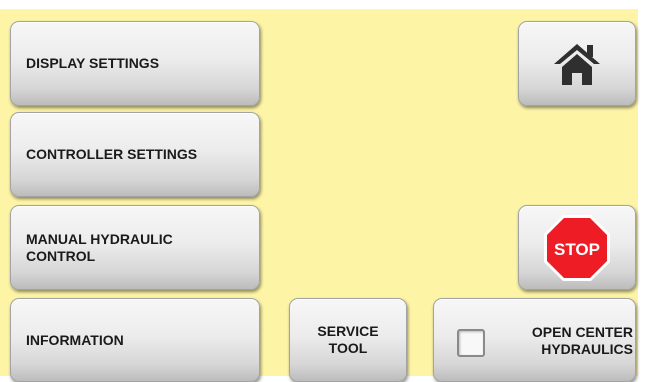  What do you see at coordinates (348, 331) in the screenshot?
I see `service-tool-label-line1: SERVICE` at bounding box center [348, 331].